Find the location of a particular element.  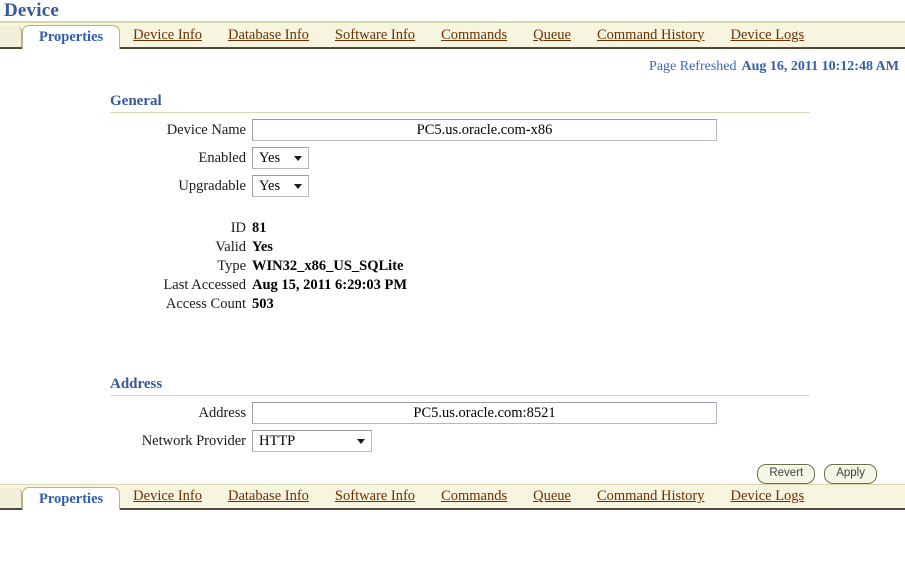

section-address: Address Address Network Provider HTTP is located at coordinates (452, 414).